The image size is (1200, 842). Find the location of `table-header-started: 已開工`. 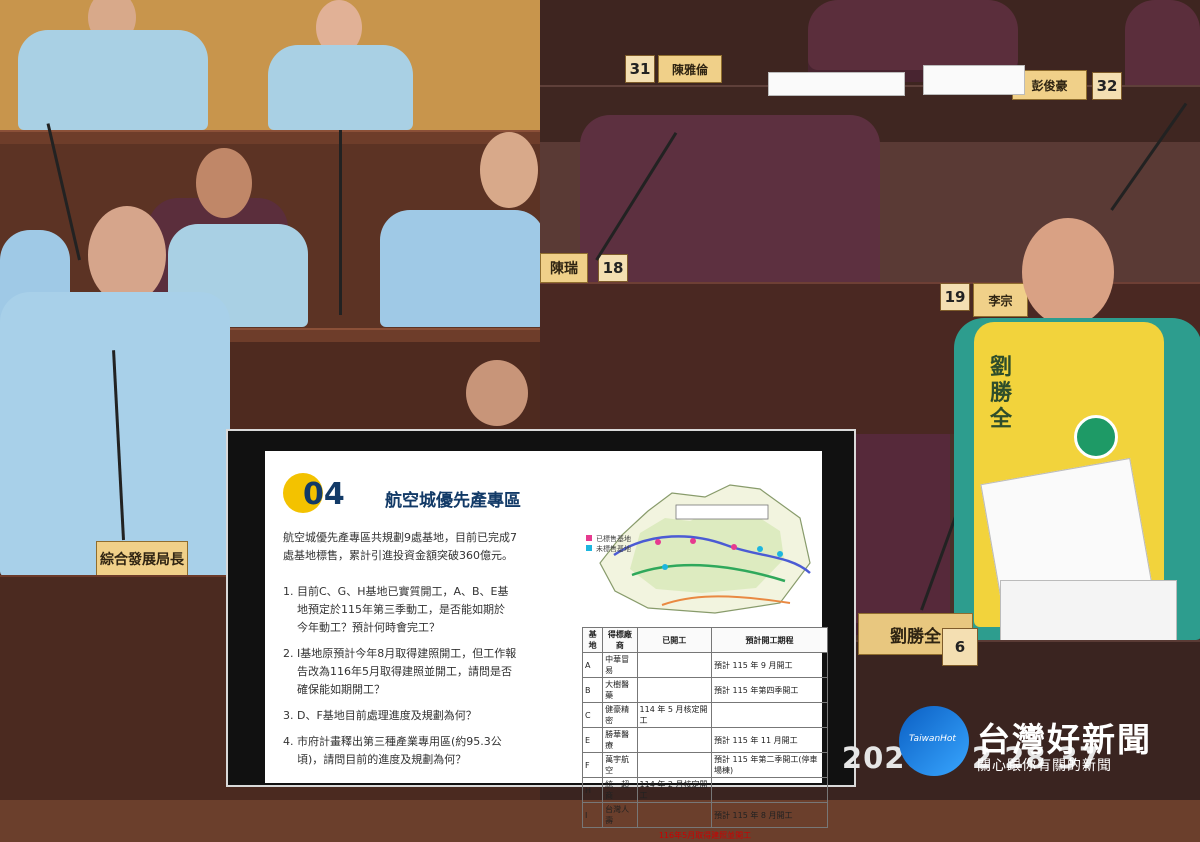

table-header-started: 已開工 is located at coordinates (674, 640).